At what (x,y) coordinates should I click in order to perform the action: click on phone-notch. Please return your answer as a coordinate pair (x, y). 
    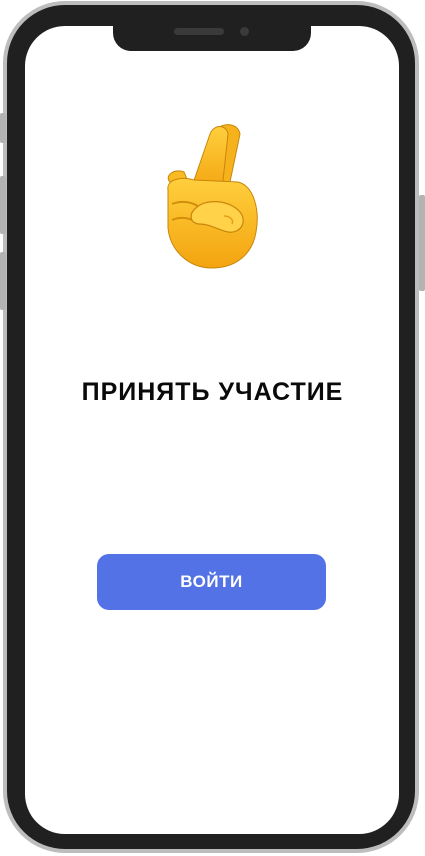
    Looking at the image, I should click on (212, 34).